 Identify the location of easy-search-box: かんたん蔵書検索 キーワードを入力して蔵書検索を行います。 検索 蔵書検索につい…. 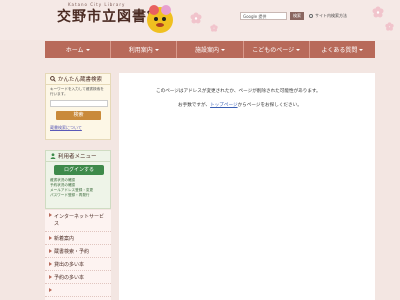
(78, 106).